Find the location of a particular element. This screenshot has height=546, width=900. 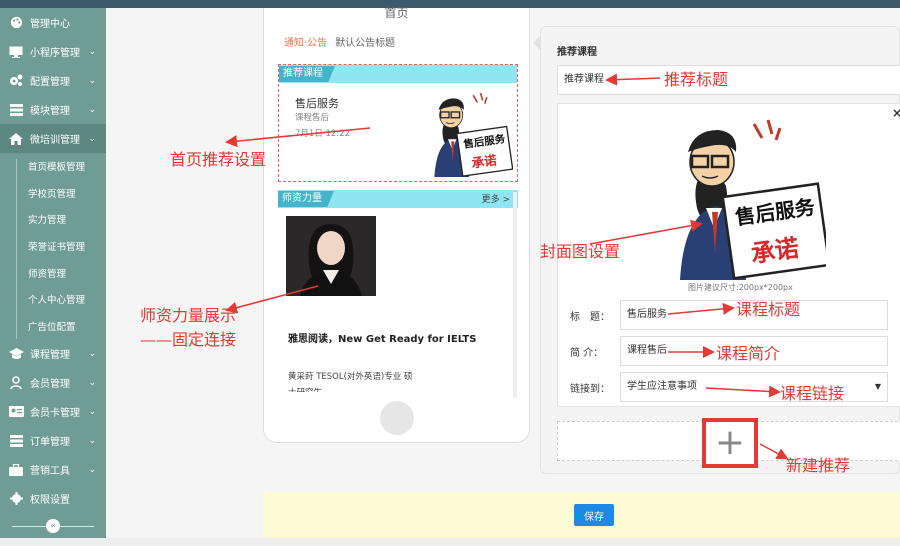

teacher-photo is located at coordinates (331, 256).